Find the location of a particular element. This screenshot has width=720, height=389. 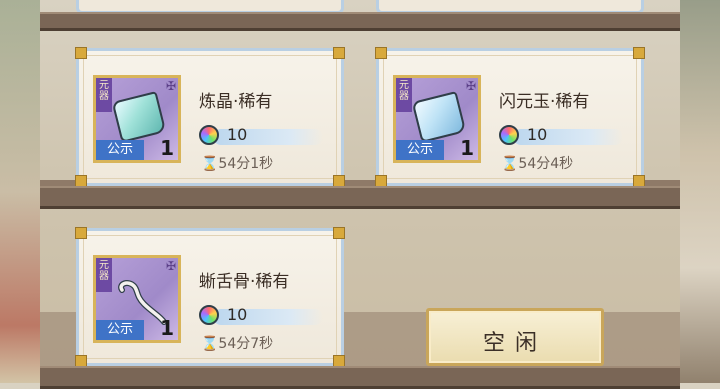

background-right-scenery is located at coordinates (700, 191).